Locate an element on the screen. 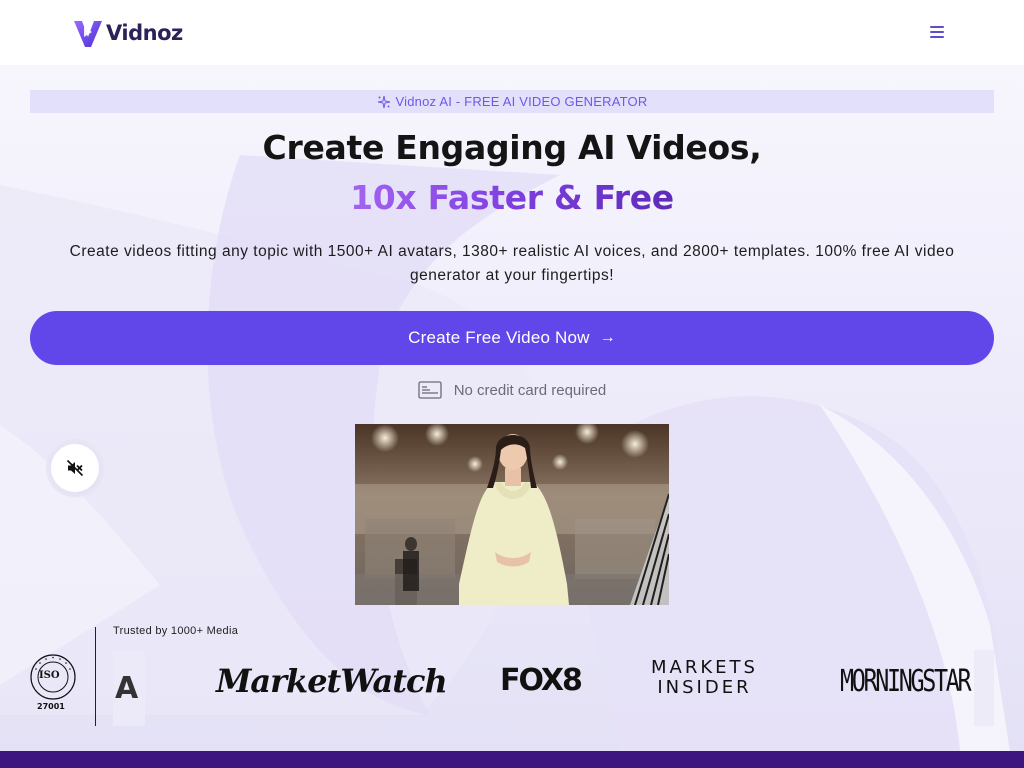 This screenshot has width=1024, height=768. hero-title: Create Engaging AI Videos, is located at coordinates (512, 147).